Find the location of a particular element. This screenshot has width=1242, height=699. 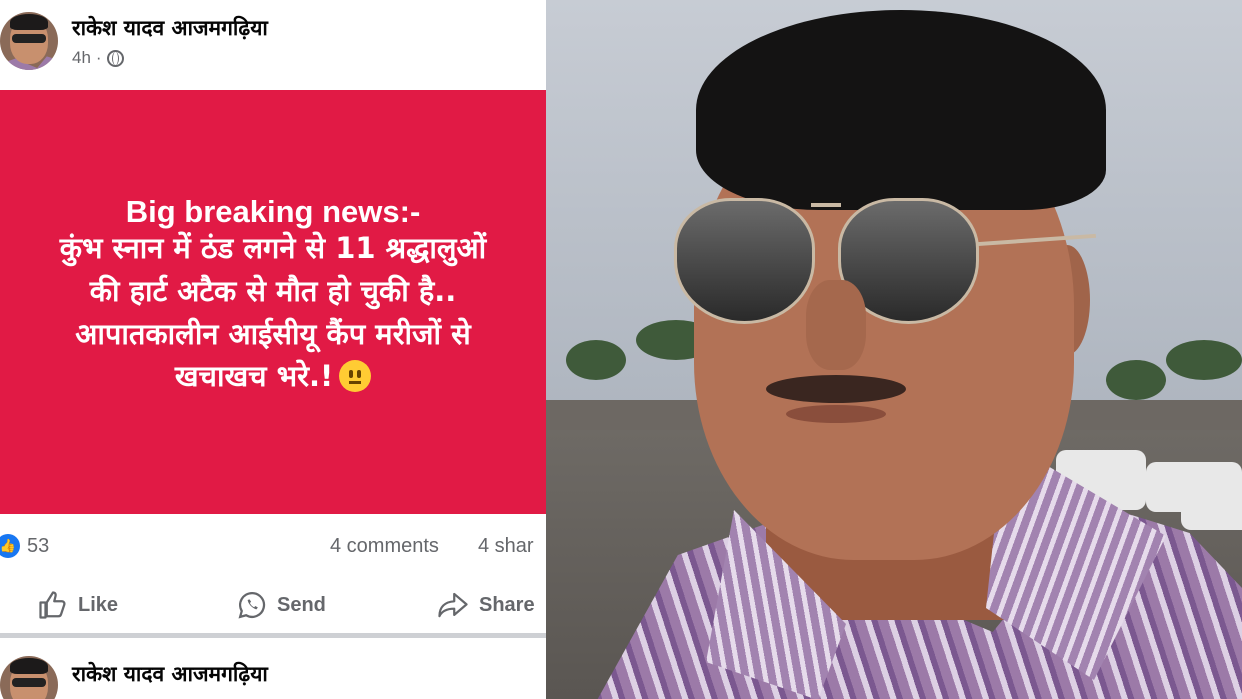

post-meta: 4h · is located at coordinates (98, 58).